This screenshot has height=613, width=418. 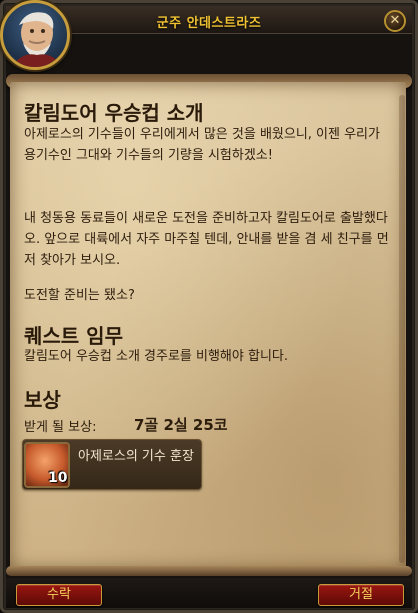 What do you see at coordinates (156, 356) in the screenshot?
I see `objectives-text: 칼림도어 우승컵 소개 경주로를 비행해야 합니다.` at bounding box center [156, 356].